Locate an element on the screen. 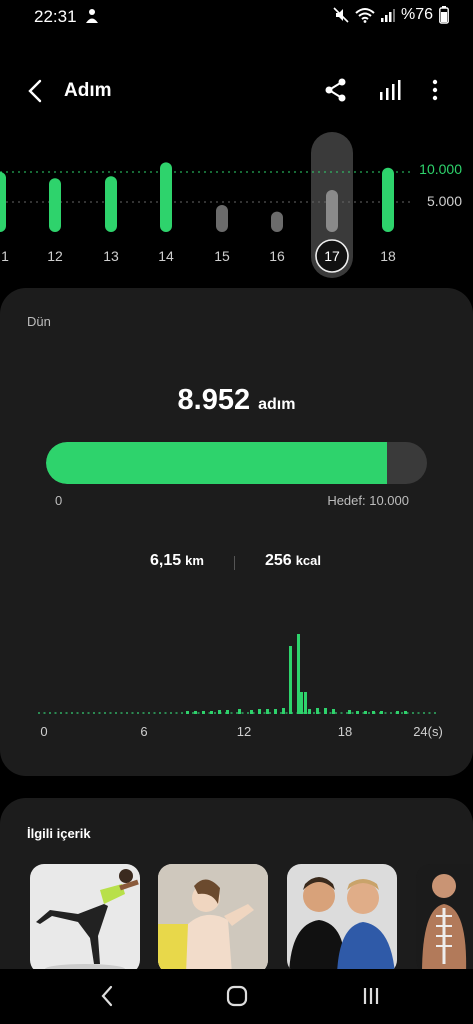 The width and height of the screenshot is (473, 1024). day-label-17: 17 is located at coordinates (332, 256).